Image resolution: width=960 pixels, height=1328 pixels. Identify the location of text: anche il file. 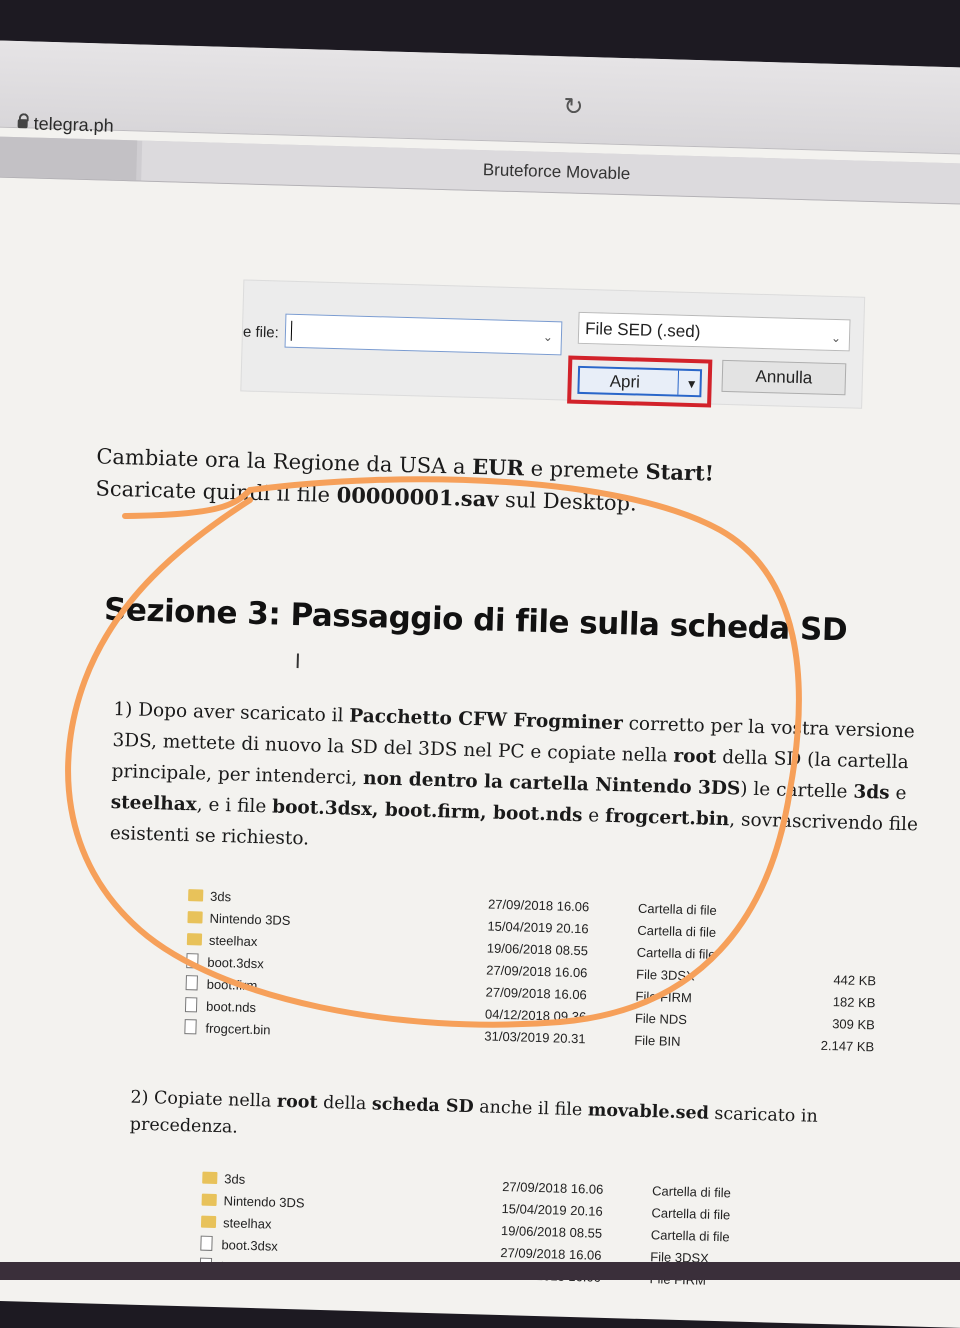
(531, 1109).